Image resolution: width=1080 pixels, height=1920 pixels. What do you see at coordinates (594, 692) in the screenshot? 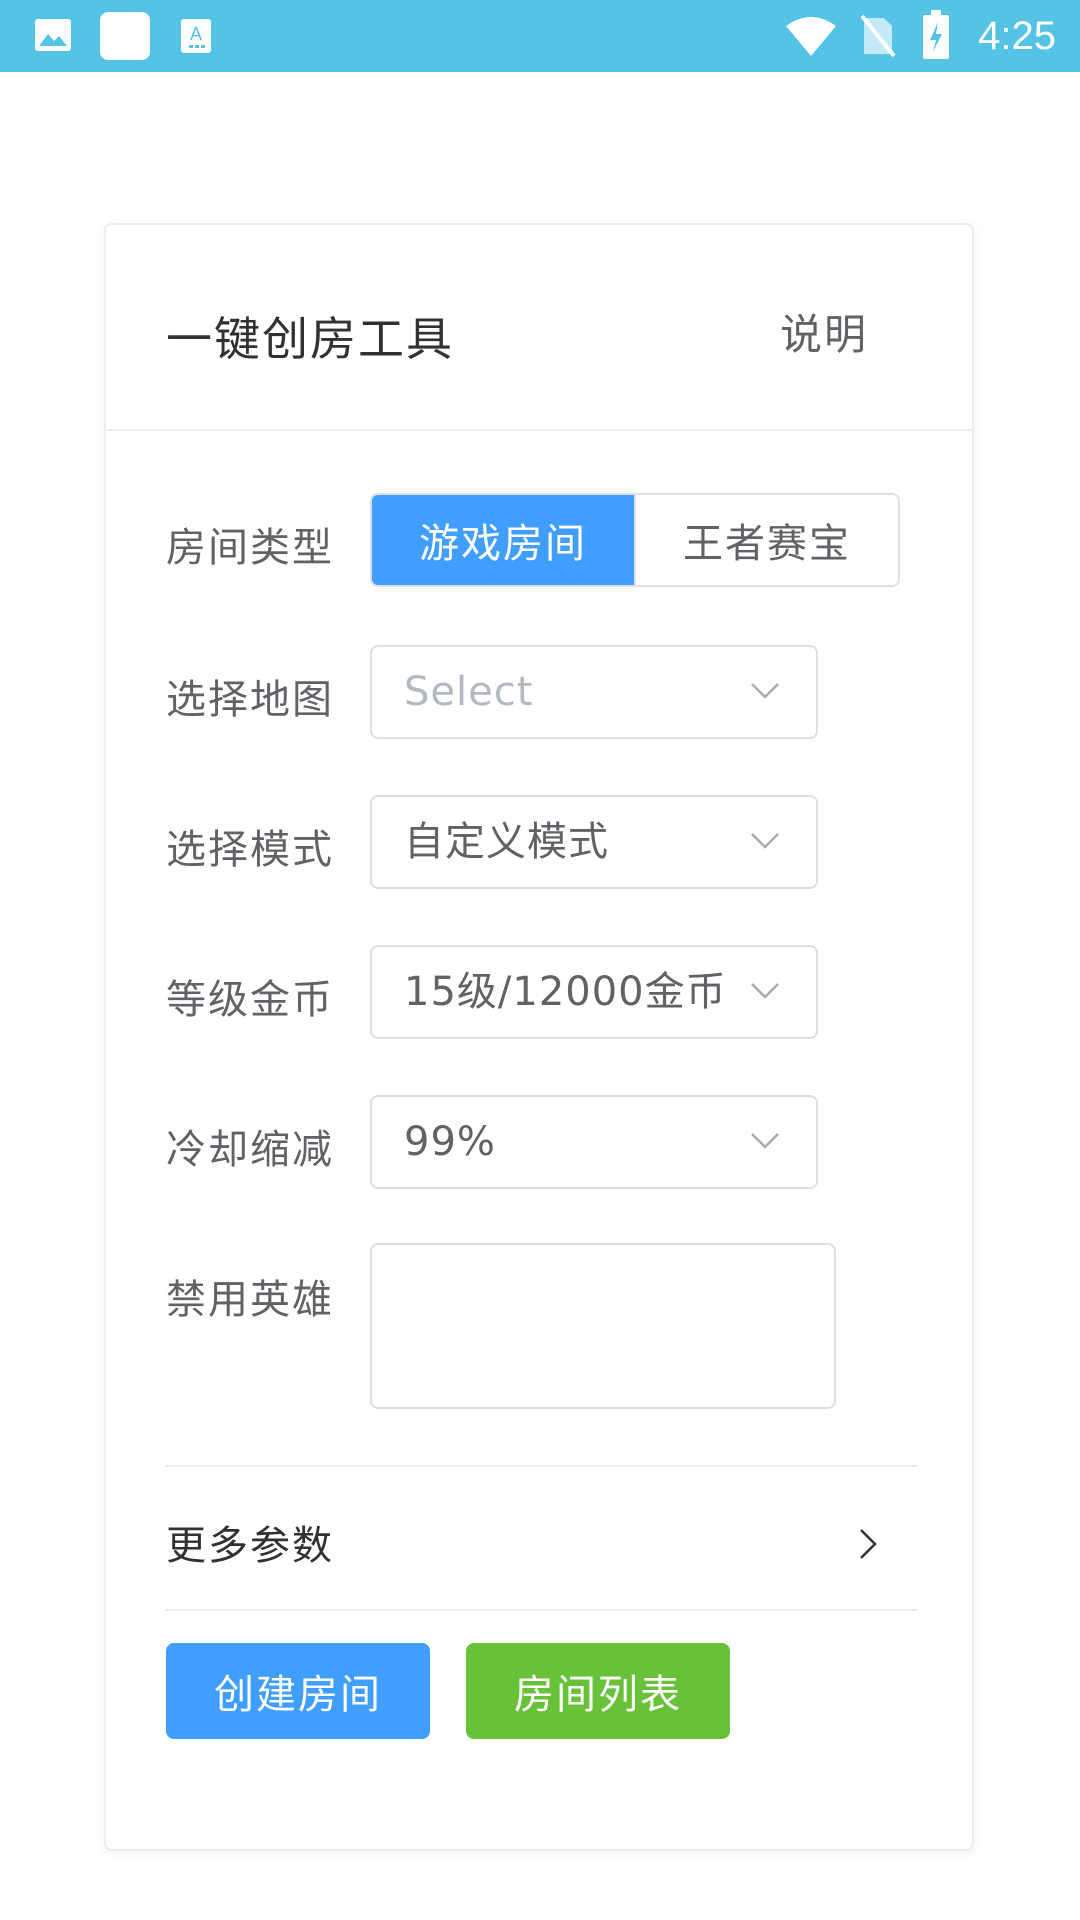
I see `map-select: Select` at bounding box center [594, 692].